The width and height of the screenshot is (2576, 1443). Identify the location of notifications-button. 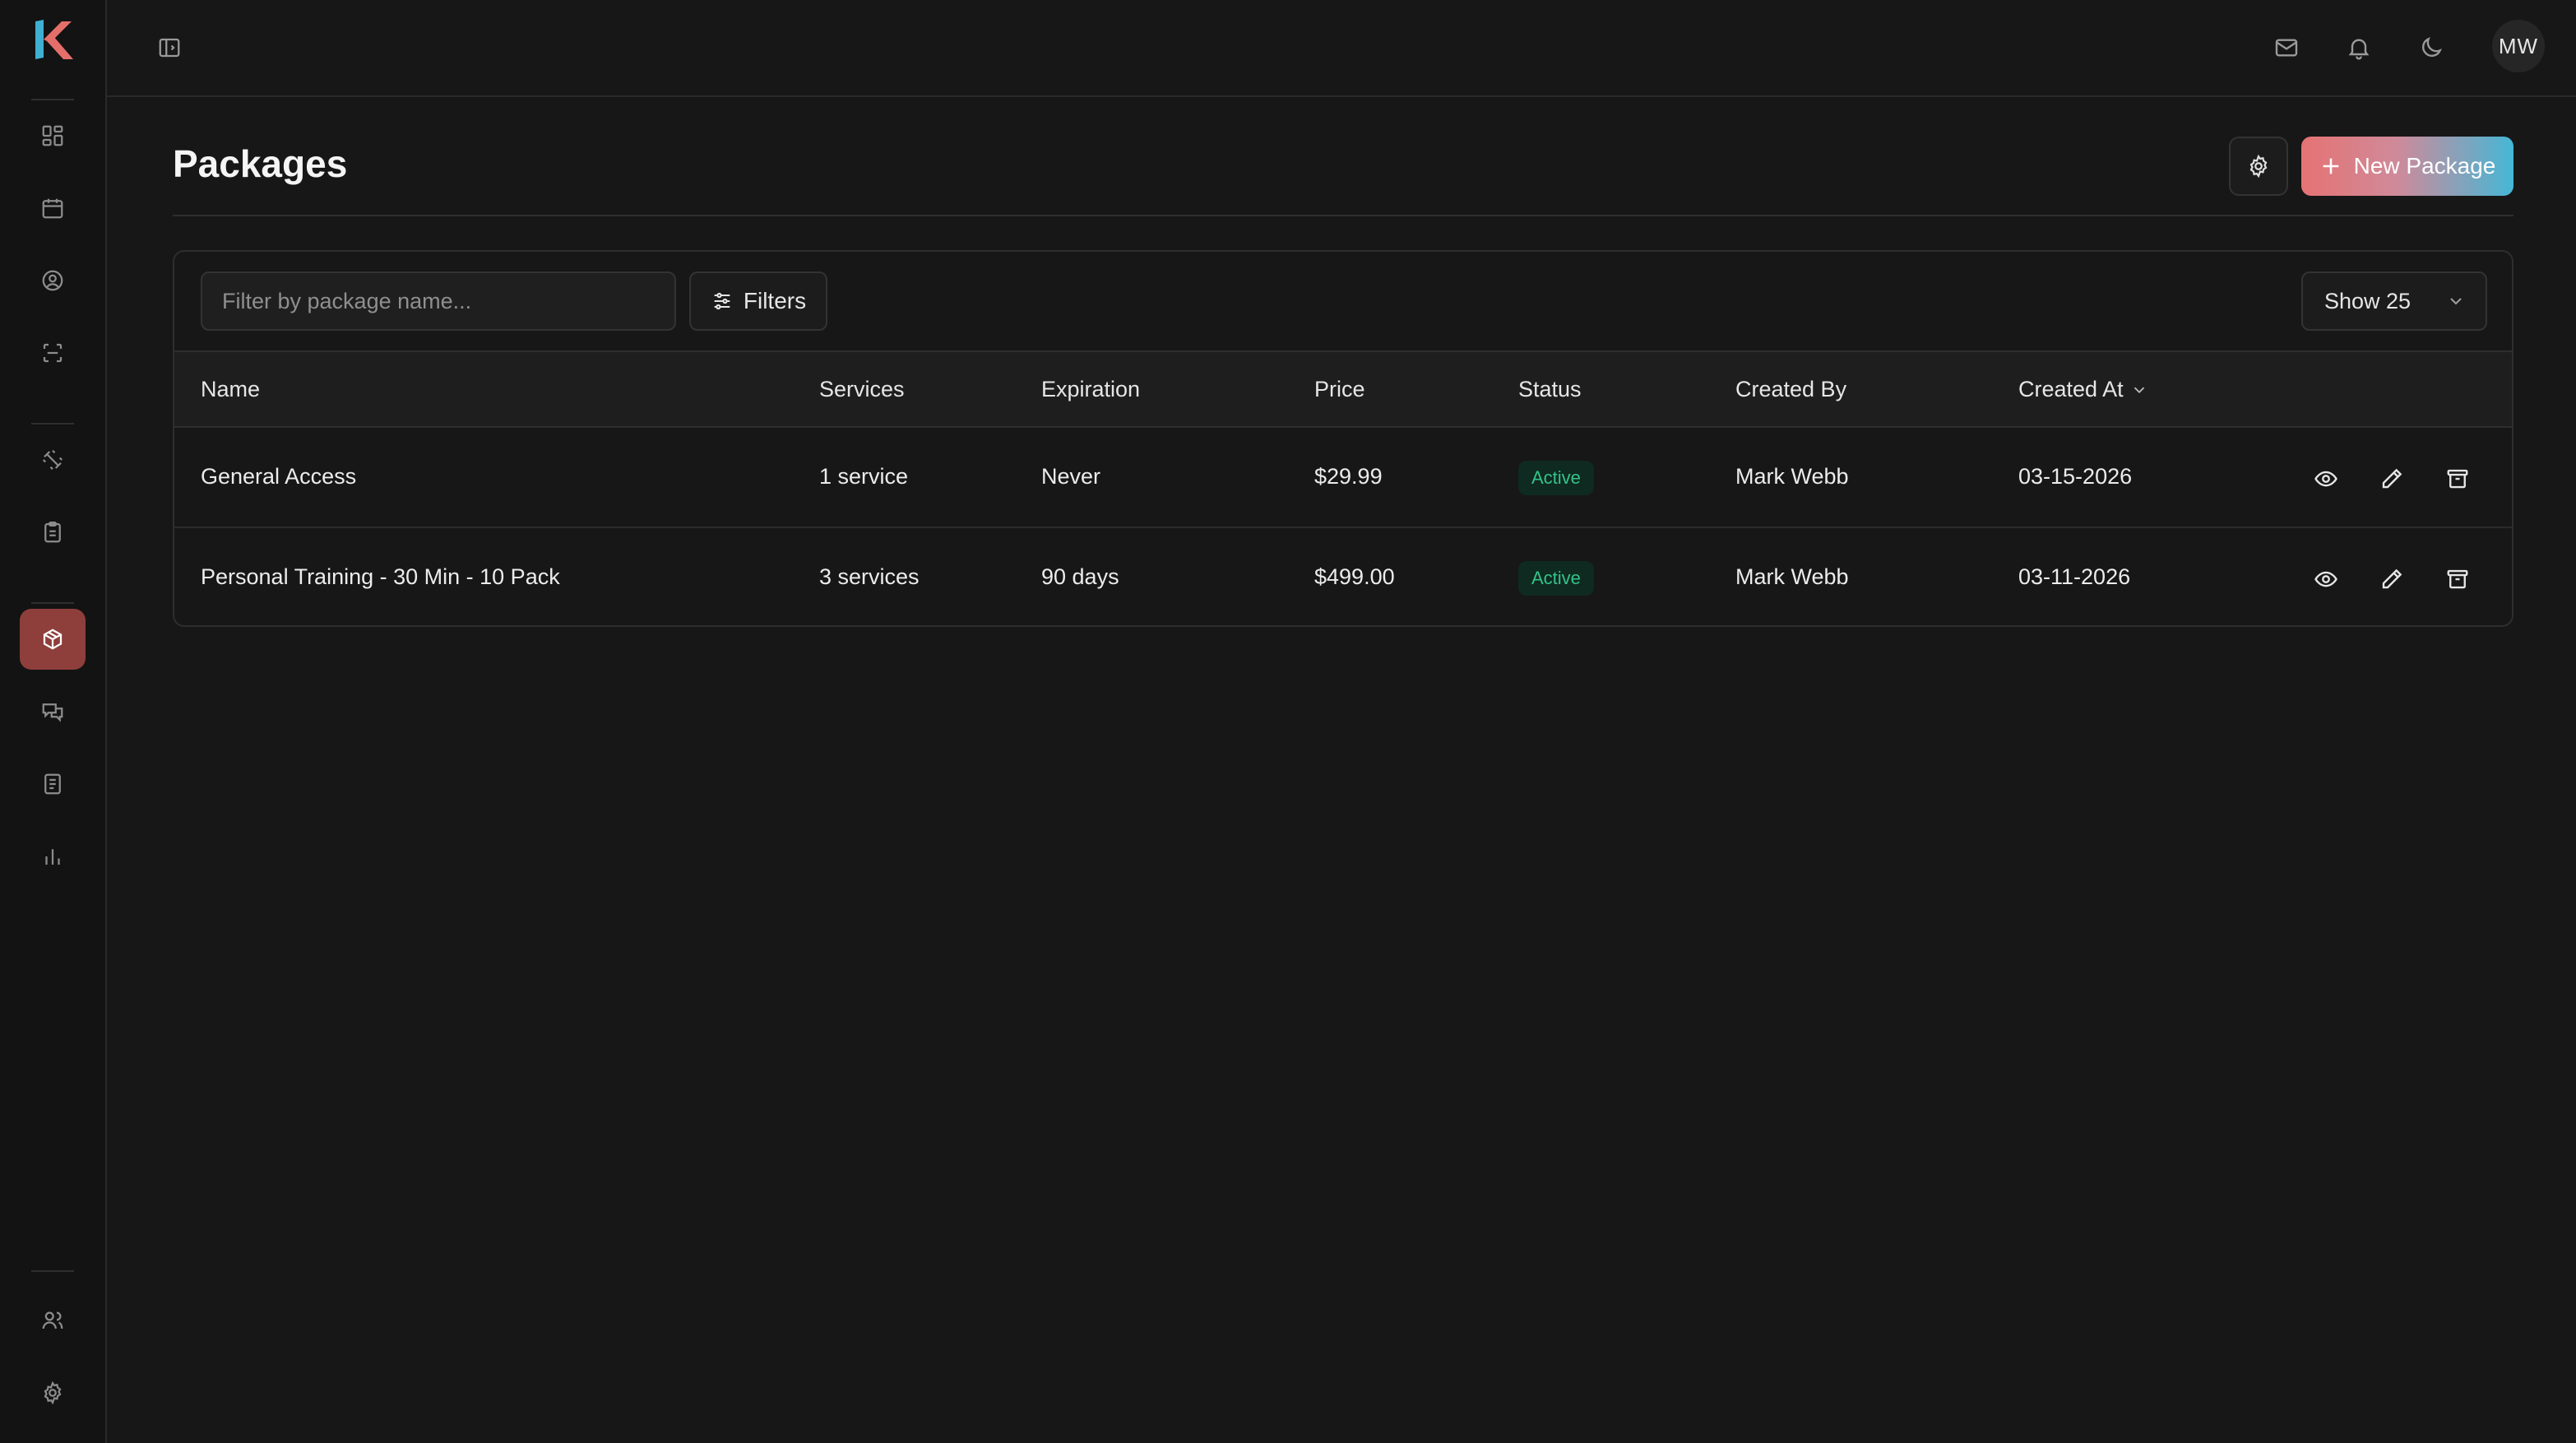
(2359, 48).